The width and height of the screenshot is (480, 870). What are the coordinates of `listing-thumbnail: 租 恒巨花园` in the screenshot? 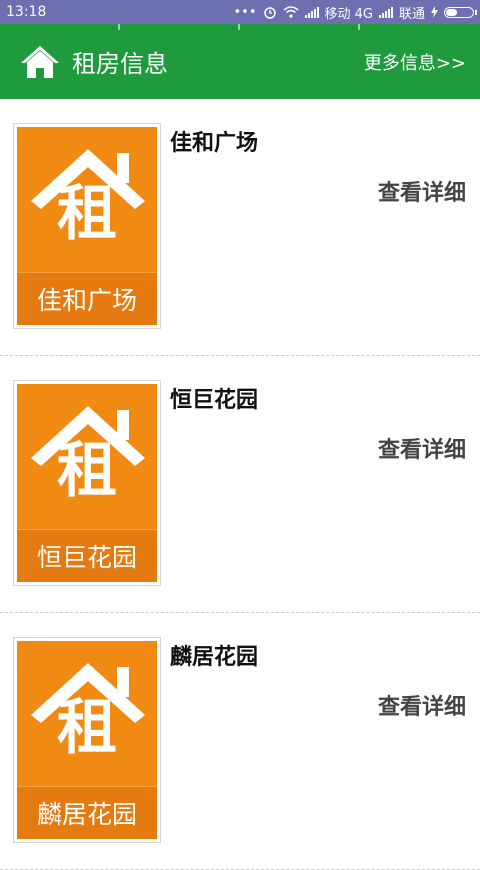 It's located at (87, 483).